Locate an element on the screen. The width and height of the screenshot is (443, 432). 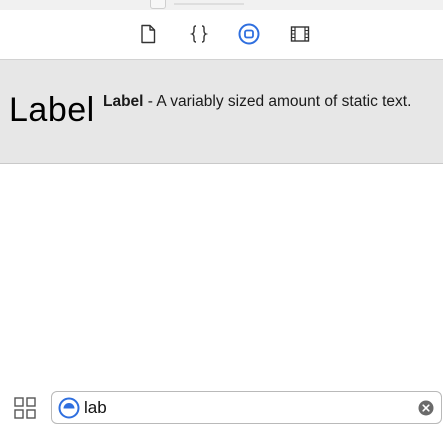
library-filter-bar is located at coordinates (221, 407).